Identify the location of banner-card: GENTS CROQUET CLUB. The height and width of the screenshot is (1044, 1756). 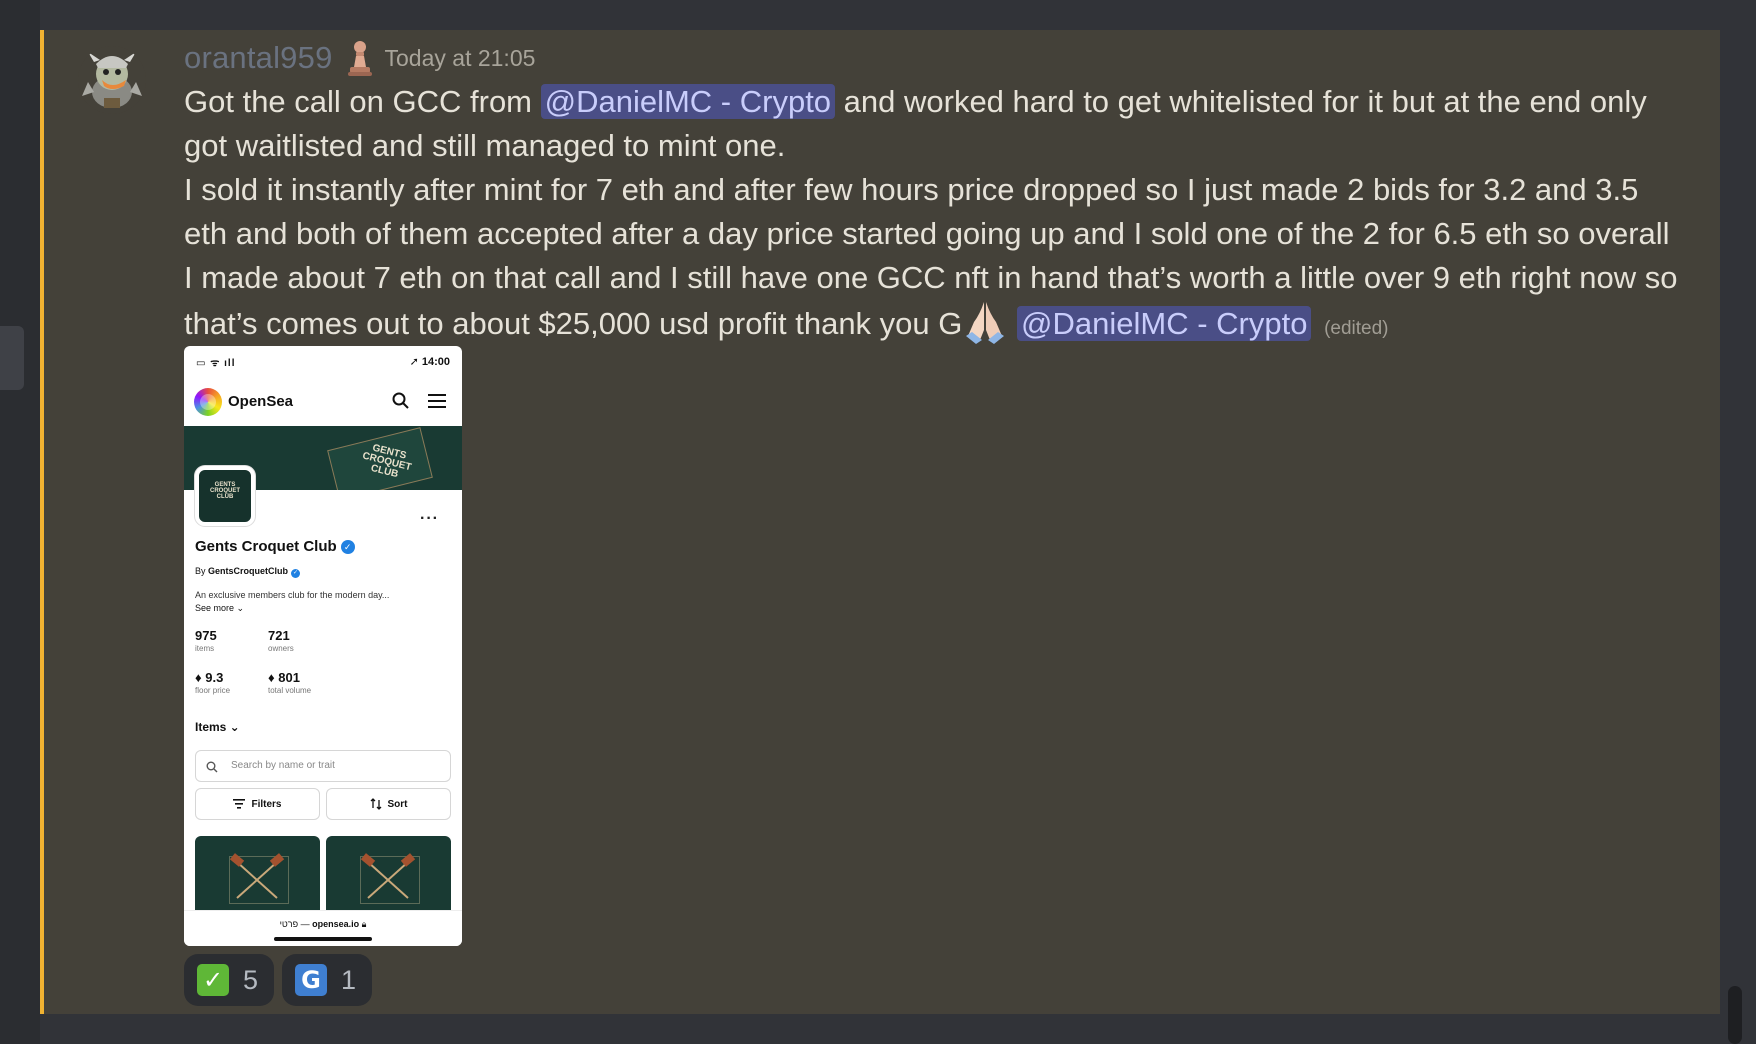
(380, 458).